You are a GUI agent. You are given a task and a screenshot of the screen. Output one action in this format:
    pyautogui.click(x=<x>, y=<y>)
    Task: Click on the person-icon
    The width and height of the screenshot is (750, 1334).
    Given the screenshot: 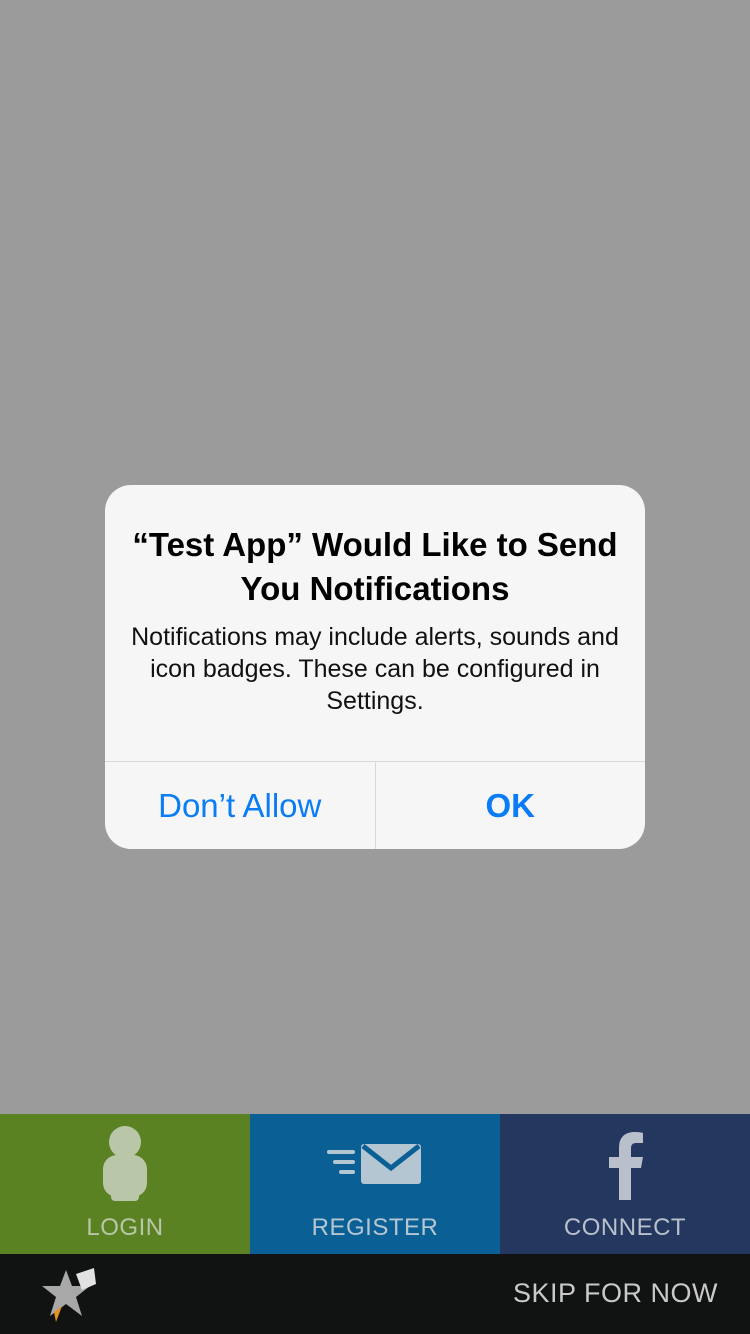 What is the action you would take?
    pyautogui.click(x=125, y=1165)
    